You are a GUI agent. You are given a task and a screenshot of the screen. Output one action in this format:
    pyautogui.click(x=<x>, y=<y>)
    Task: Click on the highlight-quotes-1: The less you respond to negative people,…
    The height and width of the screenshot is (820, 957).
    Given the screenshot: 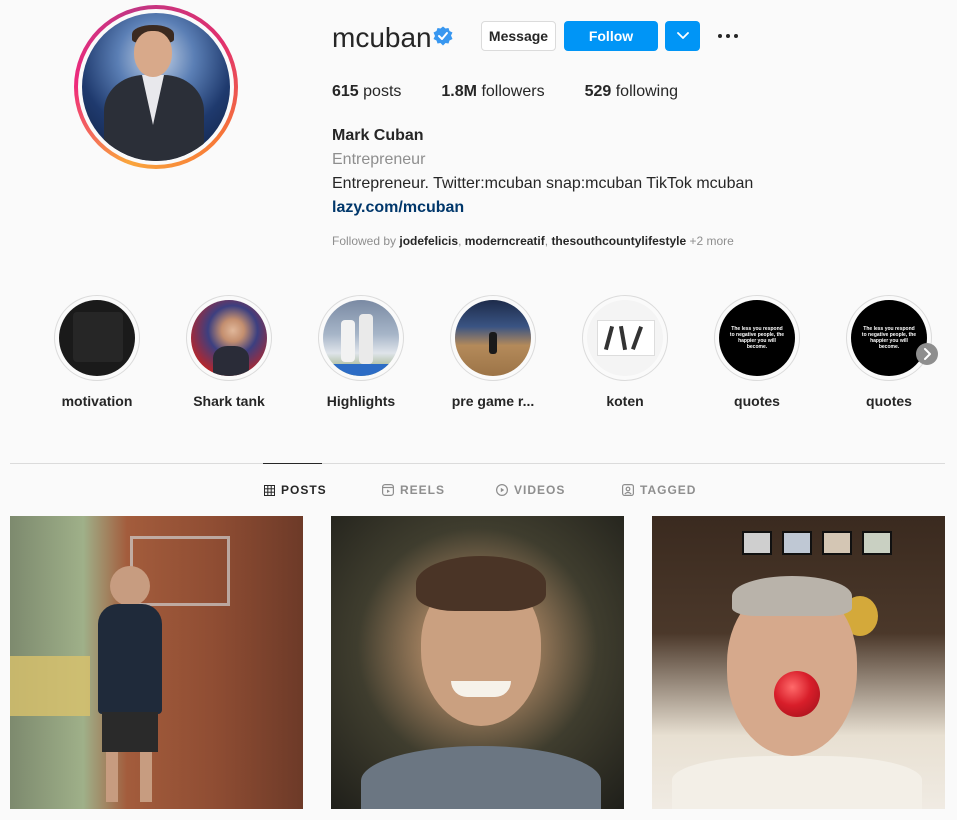 What is the action you would take?
    pyautogui.click(x=757, y=352)
    